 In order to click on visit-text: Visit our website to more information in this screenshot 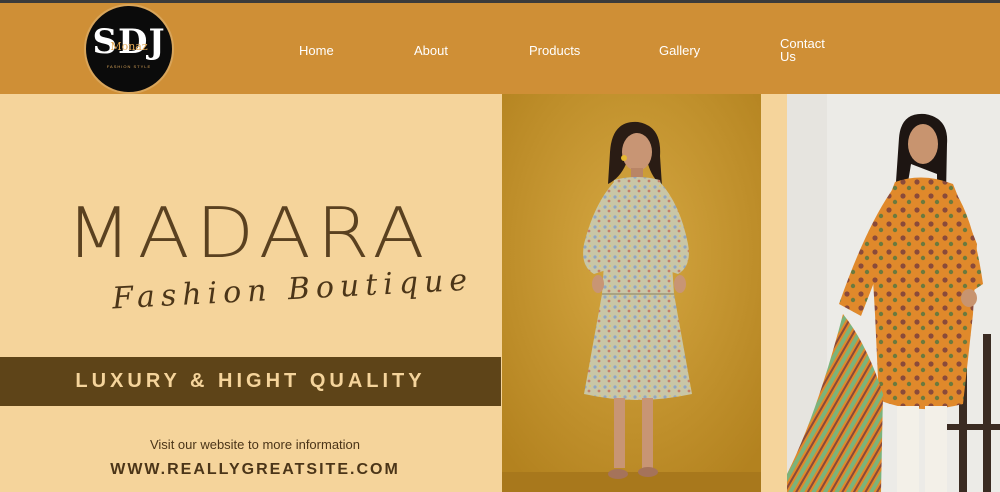, I will do `click(255, 444)`.